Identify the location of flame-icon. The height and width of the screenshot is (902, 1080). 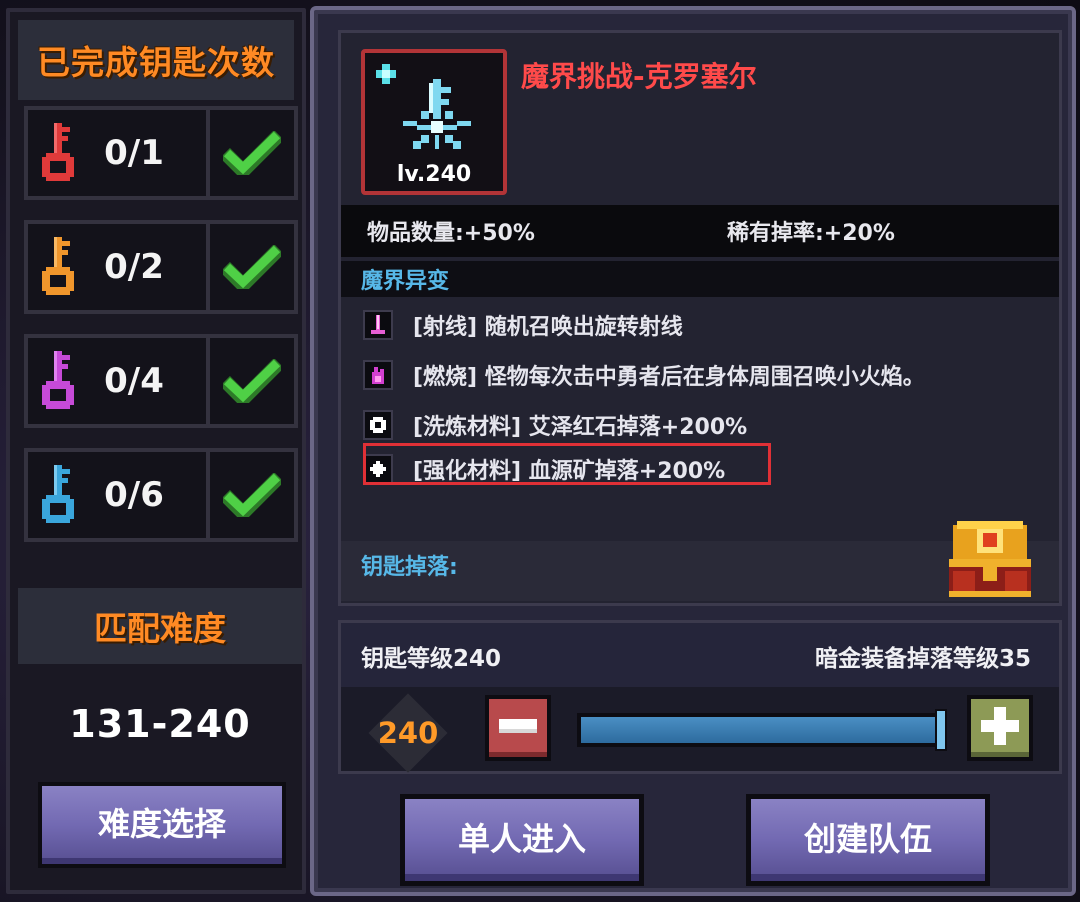
(378, 375).